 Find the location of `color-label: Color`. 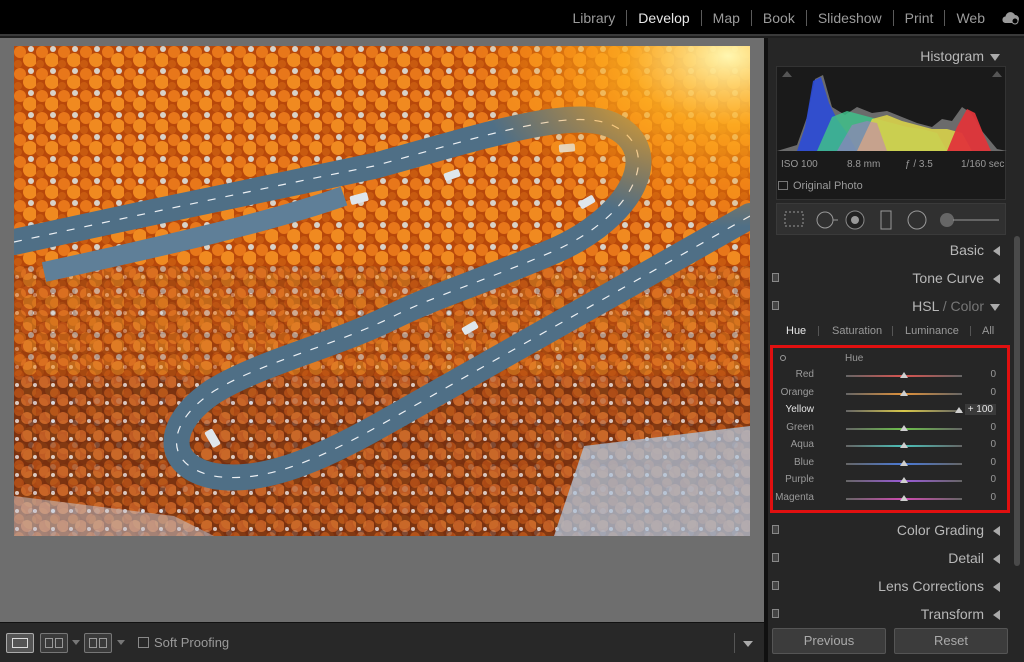

color-label: Color is located at coordinates (967, 306).